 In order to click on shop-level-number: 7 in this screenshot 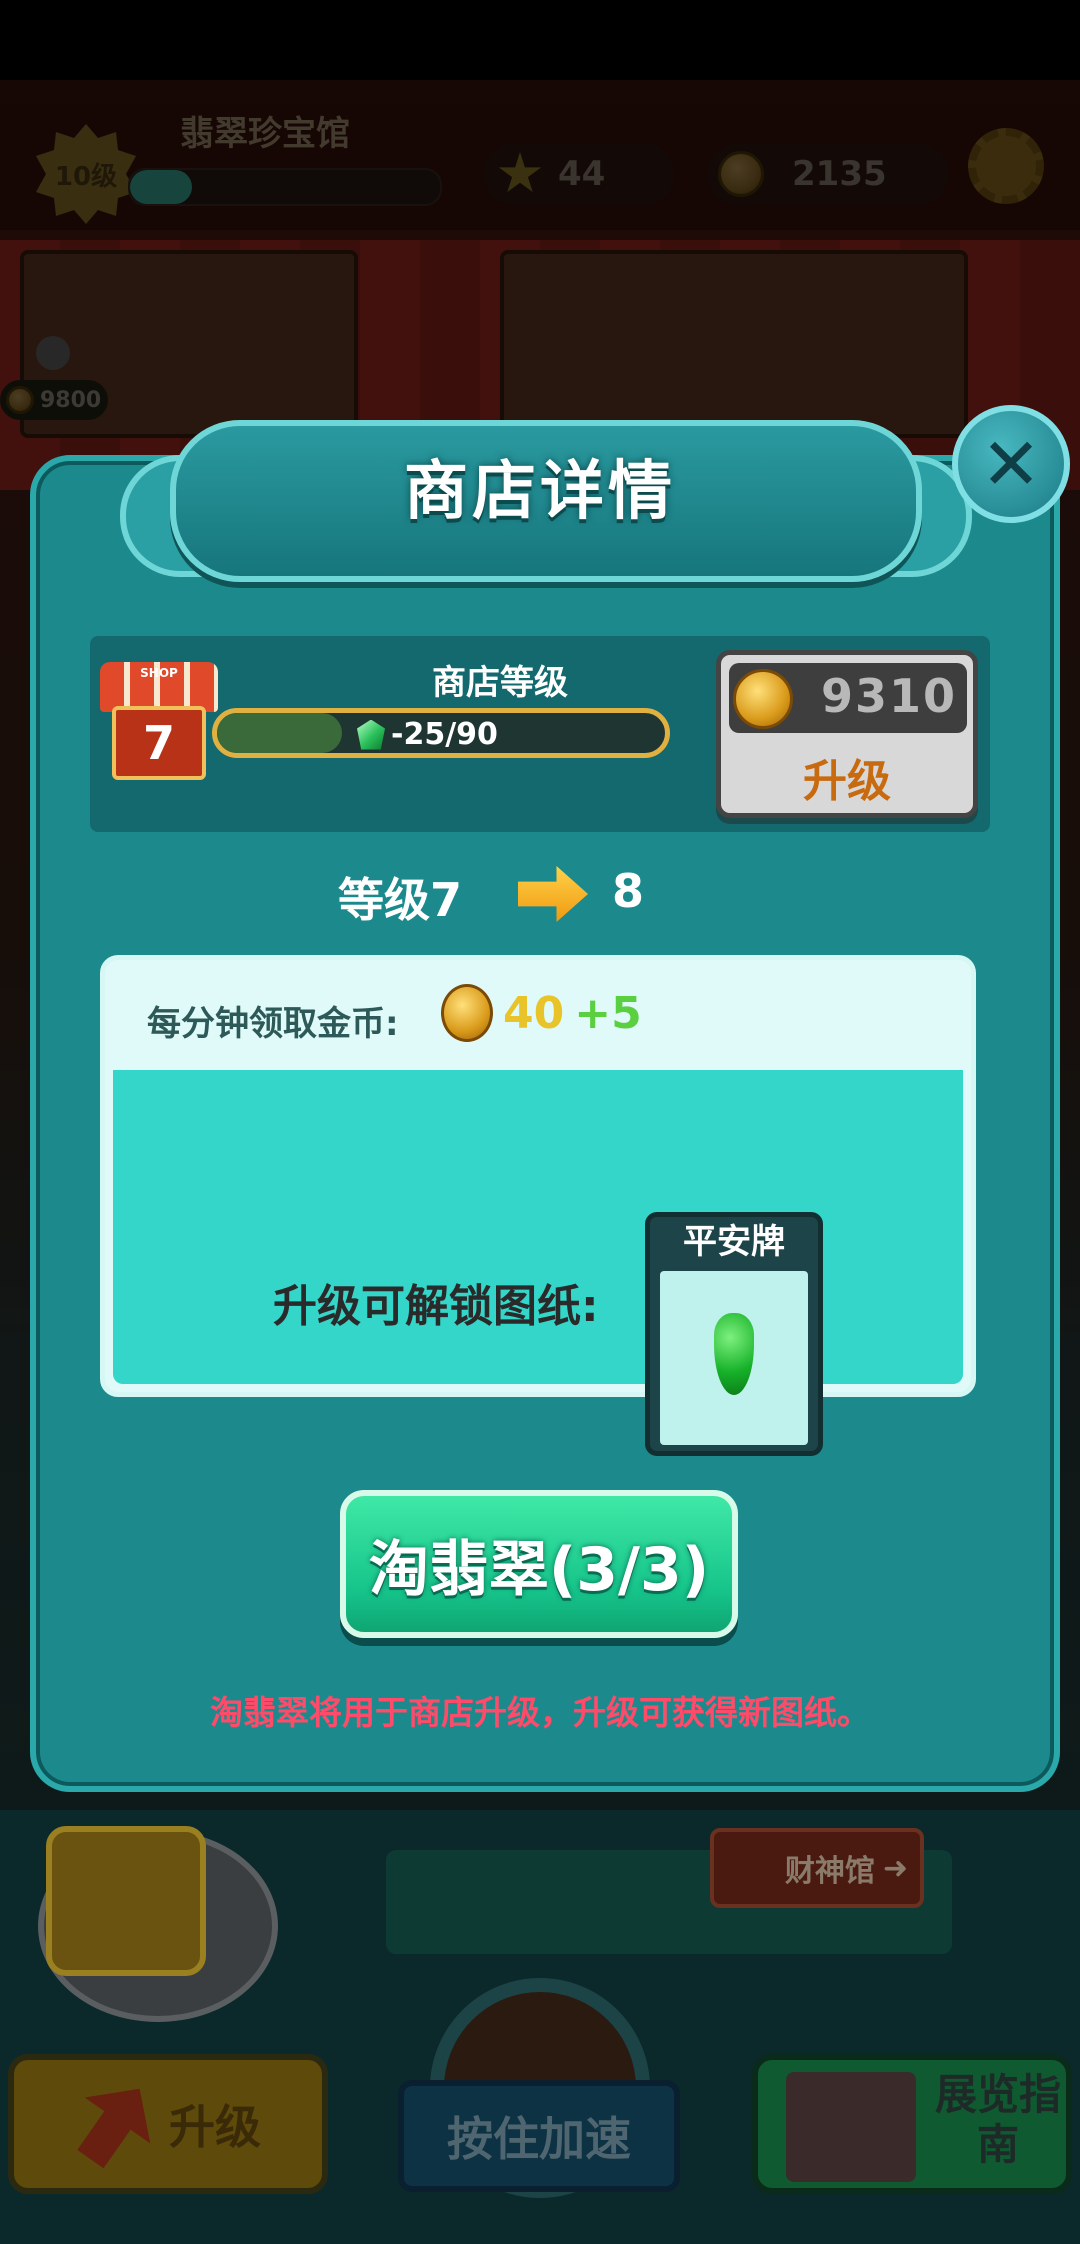, I will do `click(159, 743)`.